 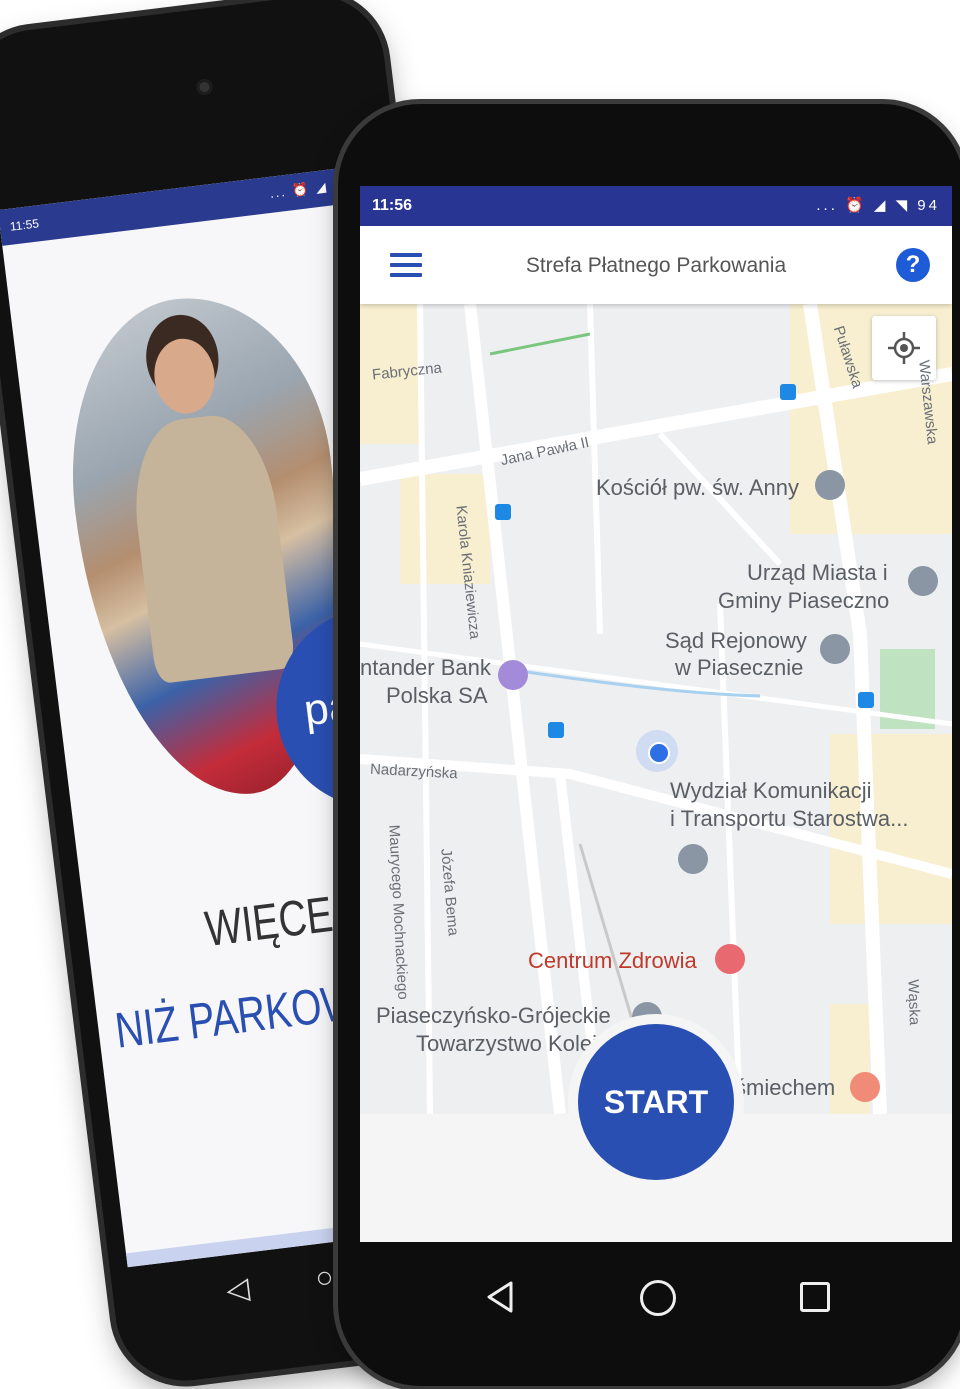 What do you see at coordinates (697, 487) in the screenshot?
I see `place-label: Kościół pw. św. Anny` at bounding box center [697, 487].